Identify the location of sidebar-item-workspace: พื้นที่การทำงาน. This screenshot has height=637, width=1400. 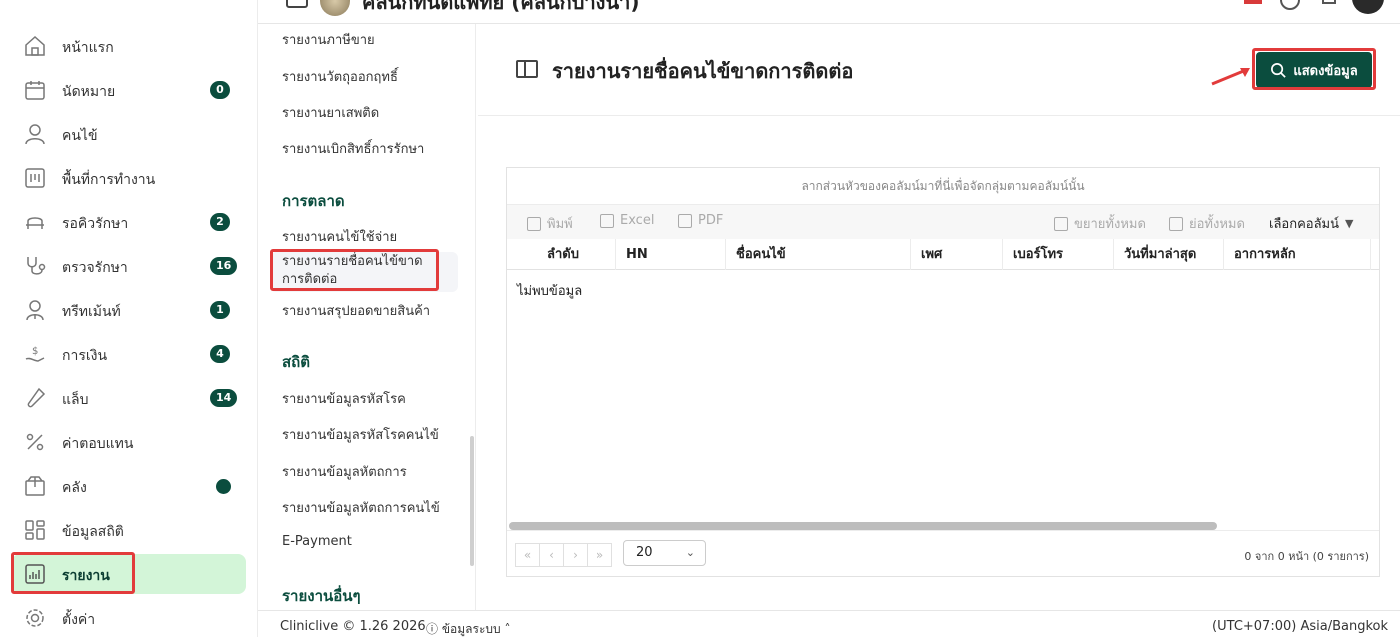
(129, 178).